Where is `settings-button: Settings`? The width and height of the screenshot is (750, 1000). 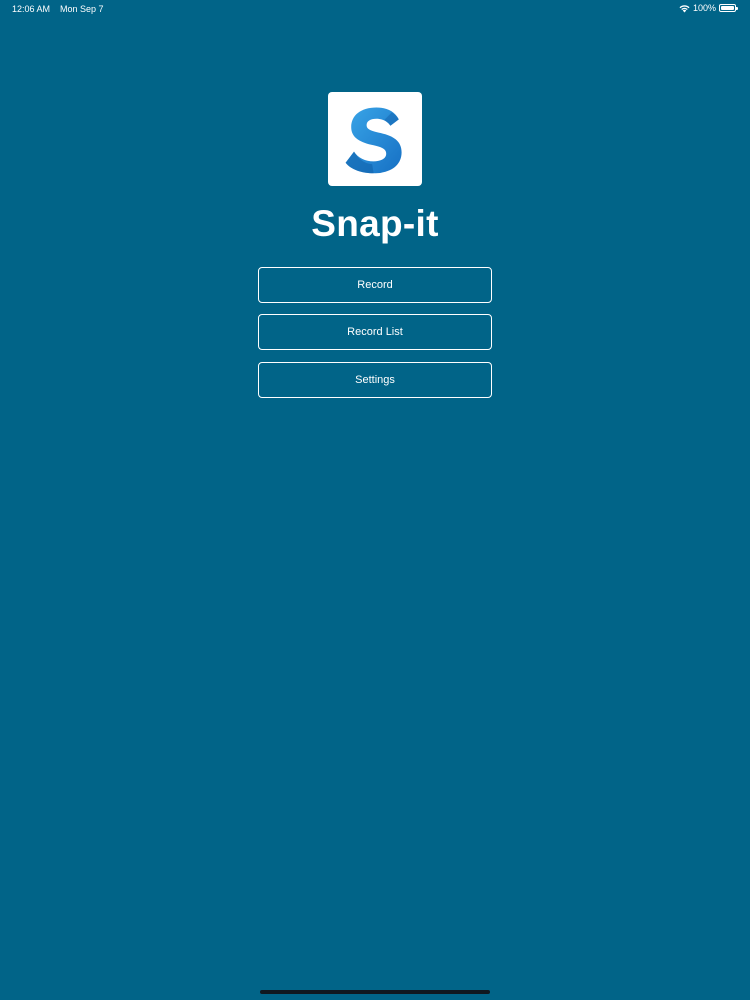 settings-button: Settings is located at coordinates (375, 380).